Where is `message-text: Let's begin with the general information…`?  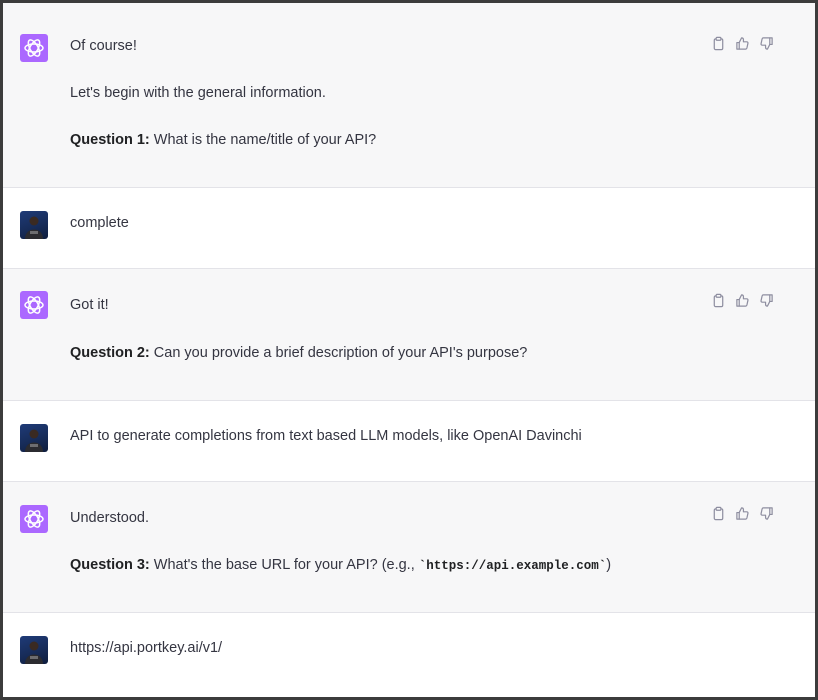 message-text: Let's begin with the general information… is located at coordinates (198, 93).